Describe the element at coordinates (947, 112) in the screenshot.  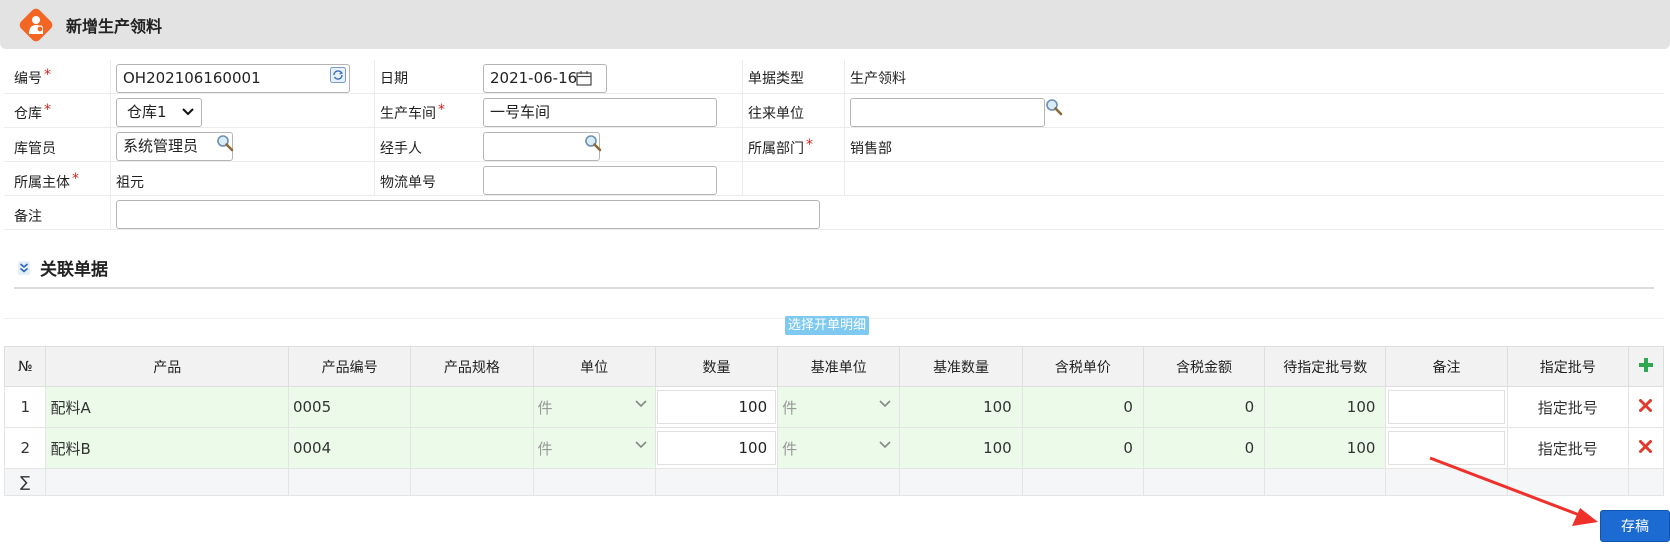
I see `partner-field` at that location.